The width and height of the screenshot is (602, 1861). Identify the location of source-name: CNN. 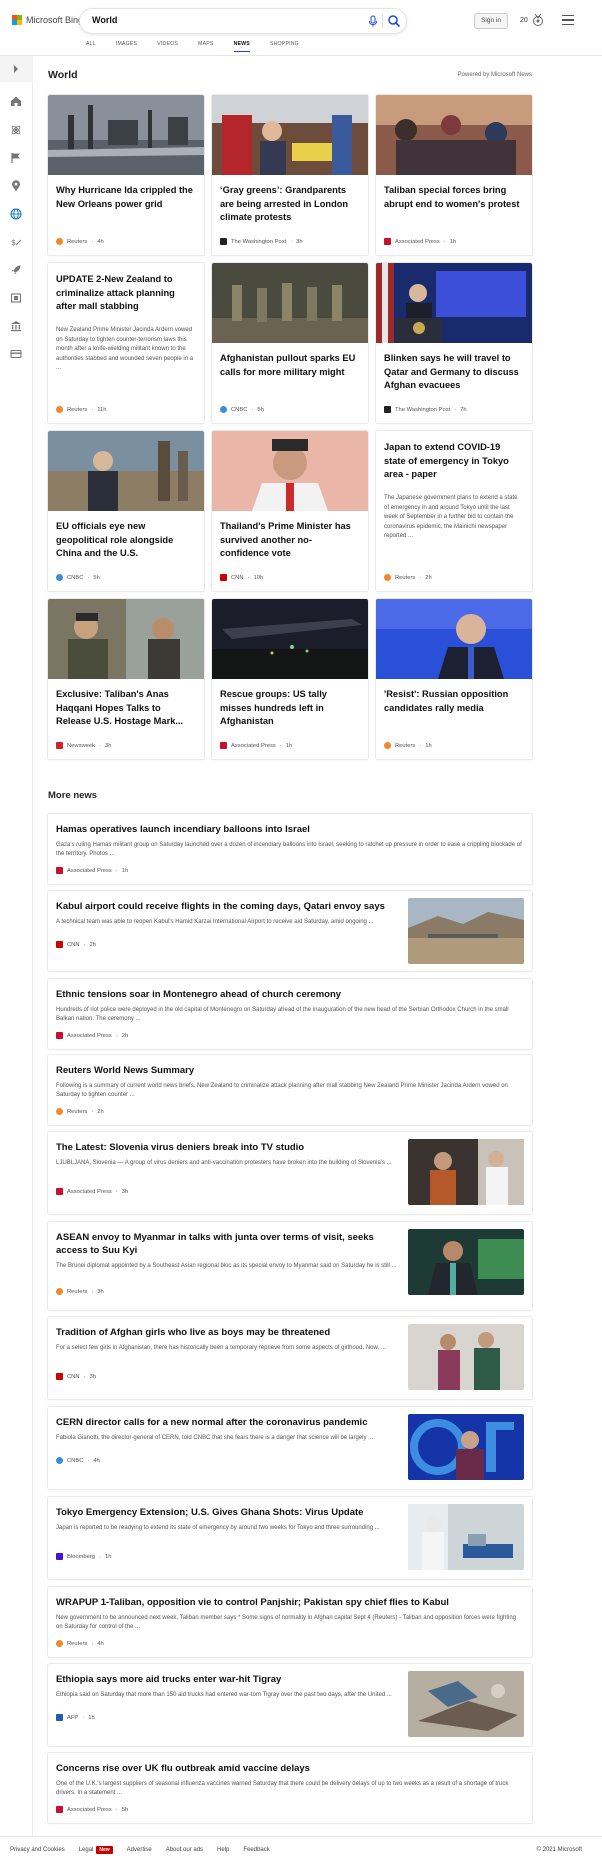
(237, 577).